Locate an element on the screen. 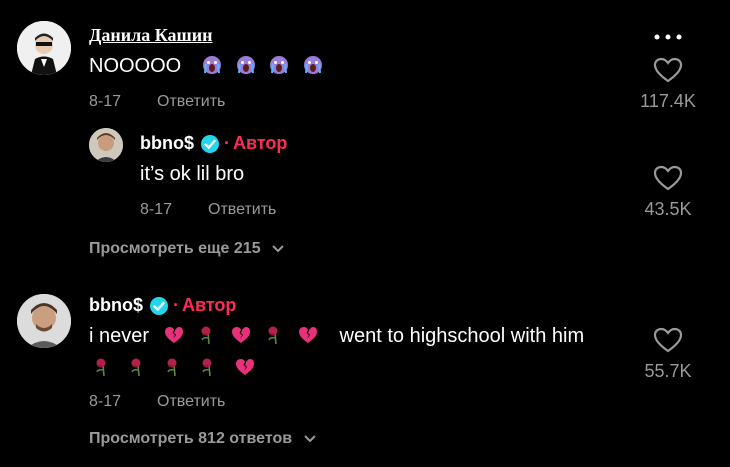  view-more-replies-button: Просмотреть еще 215 is located at coordinates (187, 249).